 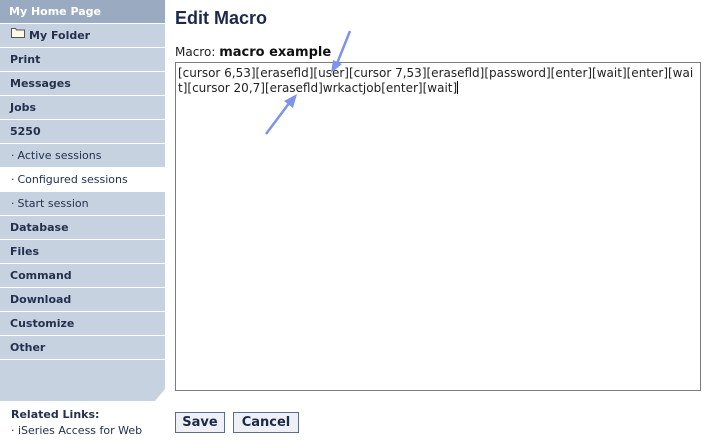 I want to click on related-links: Related Links: · iSeries Access for Web, so click(x=86, y=422).